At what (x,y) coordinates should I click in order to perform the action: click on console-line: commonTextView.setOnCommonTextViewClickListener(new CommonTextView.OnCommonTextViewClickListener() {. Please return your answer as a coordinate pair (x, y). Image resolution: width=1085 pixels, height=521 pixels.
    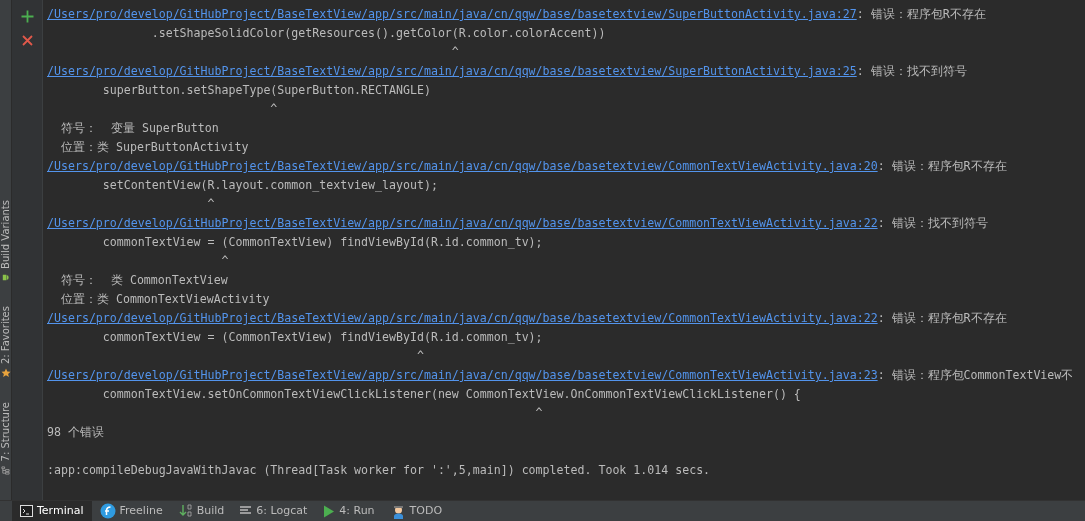
    Looking at the image, I should click on (451, 394).